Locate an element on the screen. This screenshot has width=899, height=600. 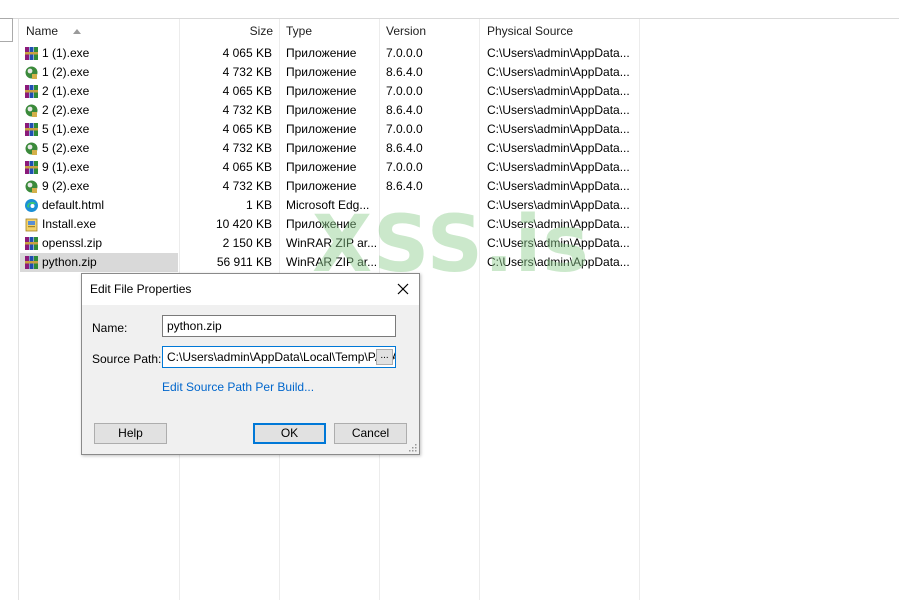
file-name-cell: 5 (1).exe is located at coordinates (99, 129).